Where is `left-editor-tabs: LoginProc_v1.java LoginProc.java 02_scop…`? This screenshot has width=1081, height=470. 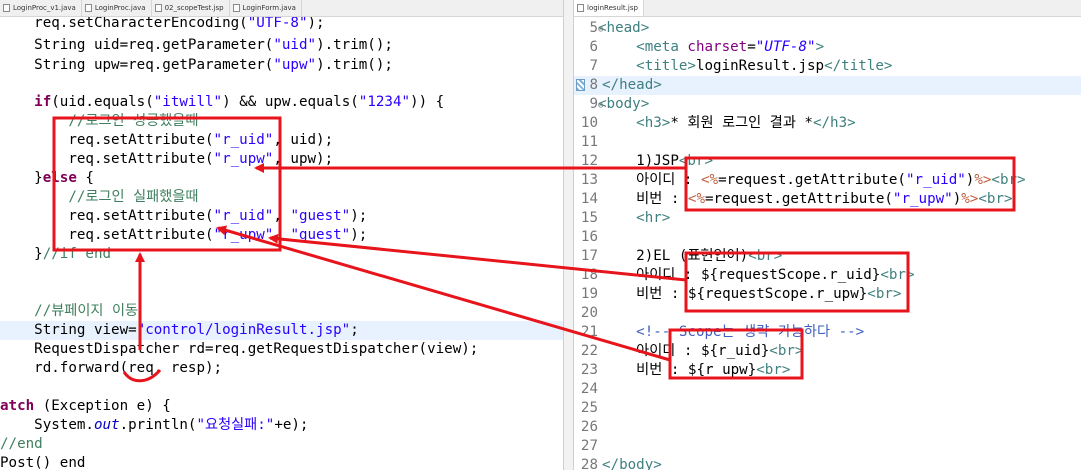
left-editor-tabs: LoginProc_v1.java LoginProc.java 02_scop… is located at coordinates (281, 8).